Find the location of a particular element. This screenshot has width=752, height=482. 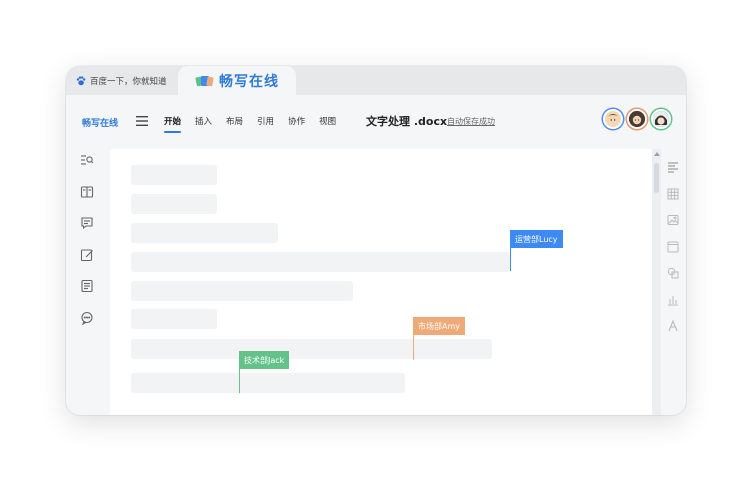

editor-toolbar: 畅写在线 开始 插入 布局 引用 协作 视图 文字处理 .docx 自动保存成功 is located at coordinates (376, 122).